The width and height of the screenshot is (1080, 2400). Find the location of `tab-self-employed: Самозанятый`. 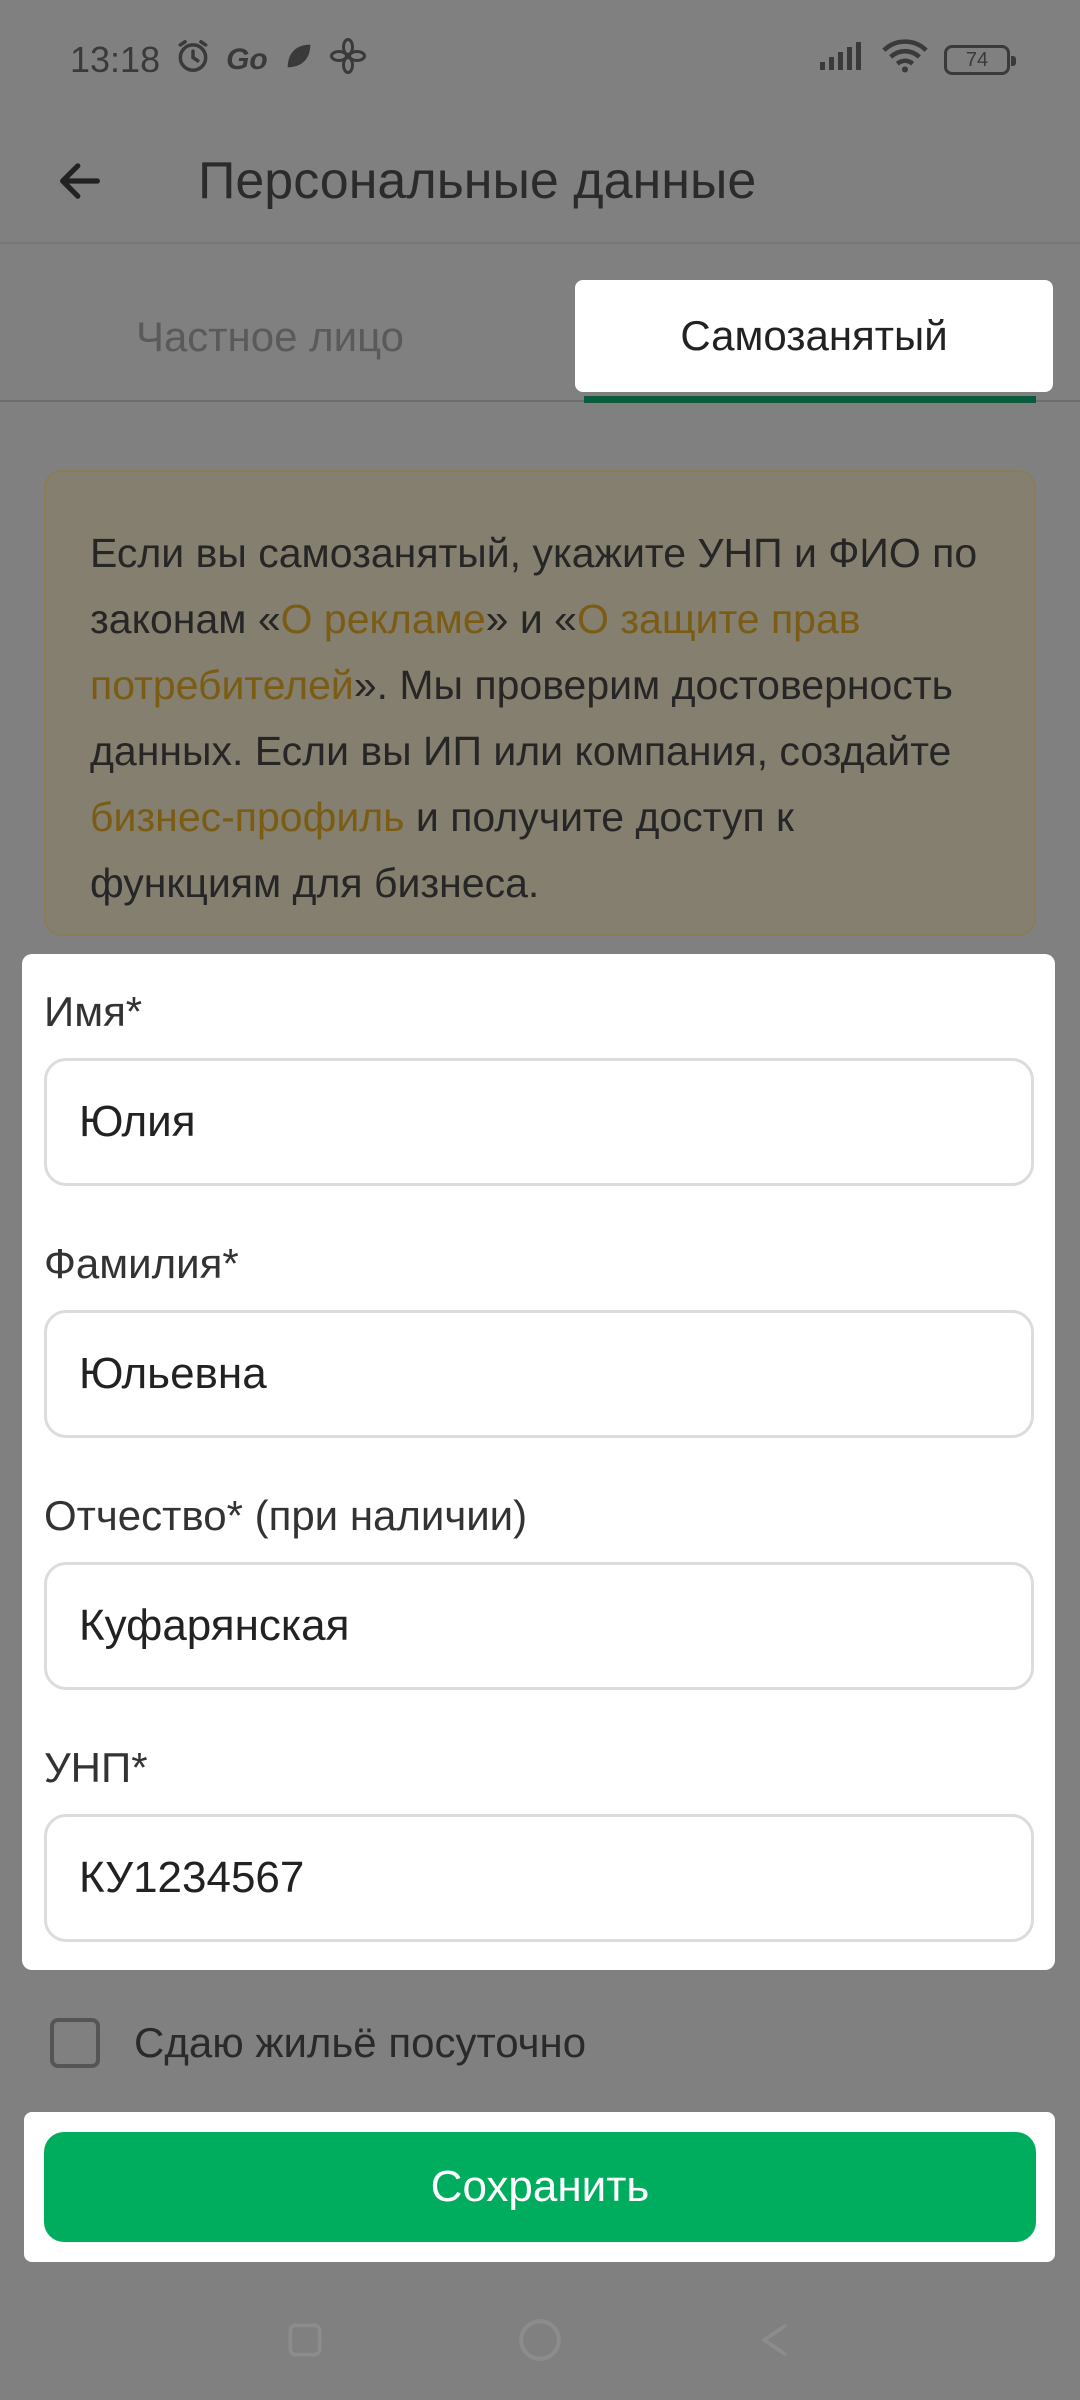

tab-self-employed: Самозанятый is located at coordinates (814, 336).